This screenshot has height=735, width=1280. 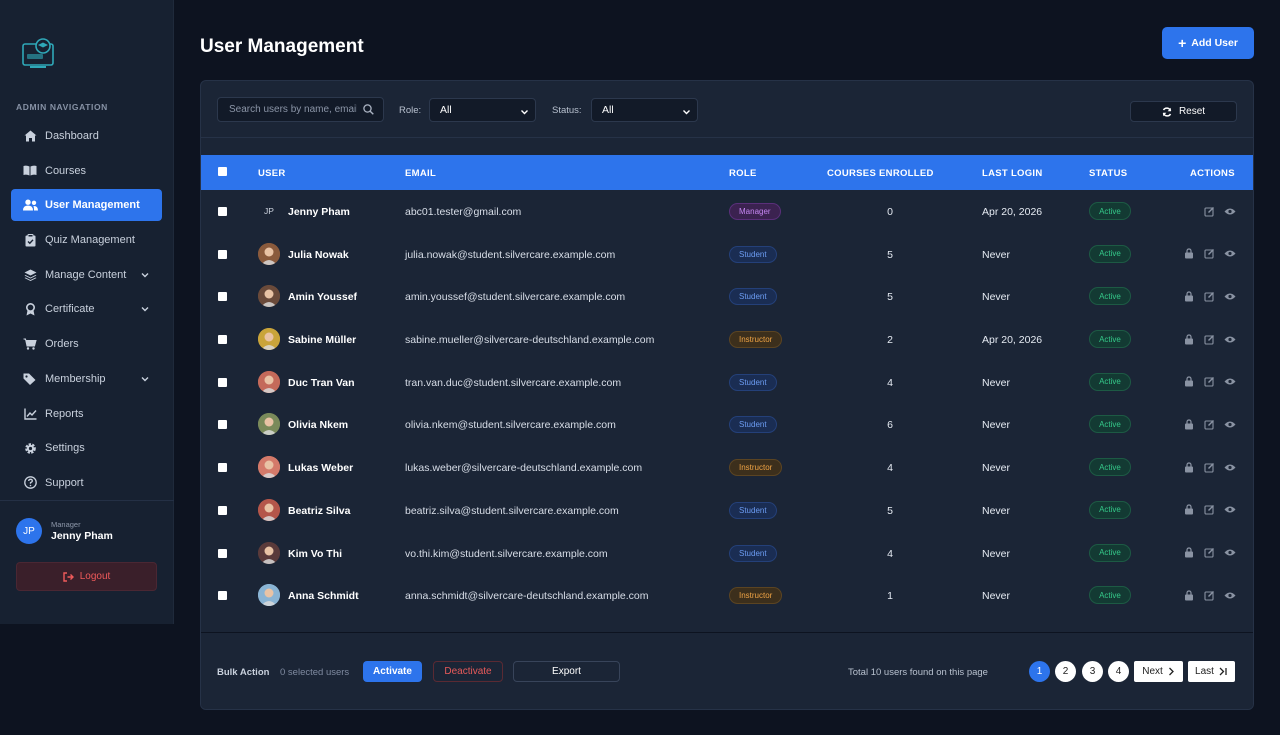 What do you see at coordinates (30, 171) in the screenshot?
I see `book-icon` at bounding box center [30, 171].